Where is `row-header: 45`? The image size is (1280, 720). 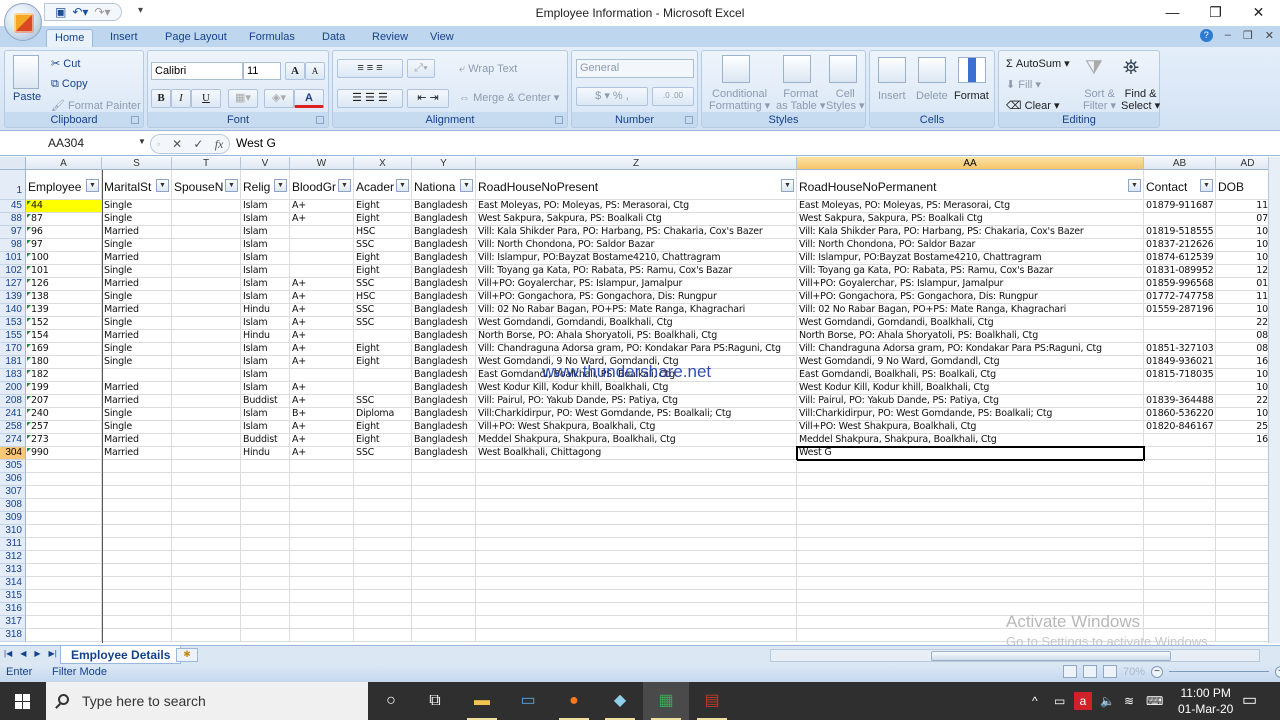
row-header: 45 is located at coordinates (13, 206).